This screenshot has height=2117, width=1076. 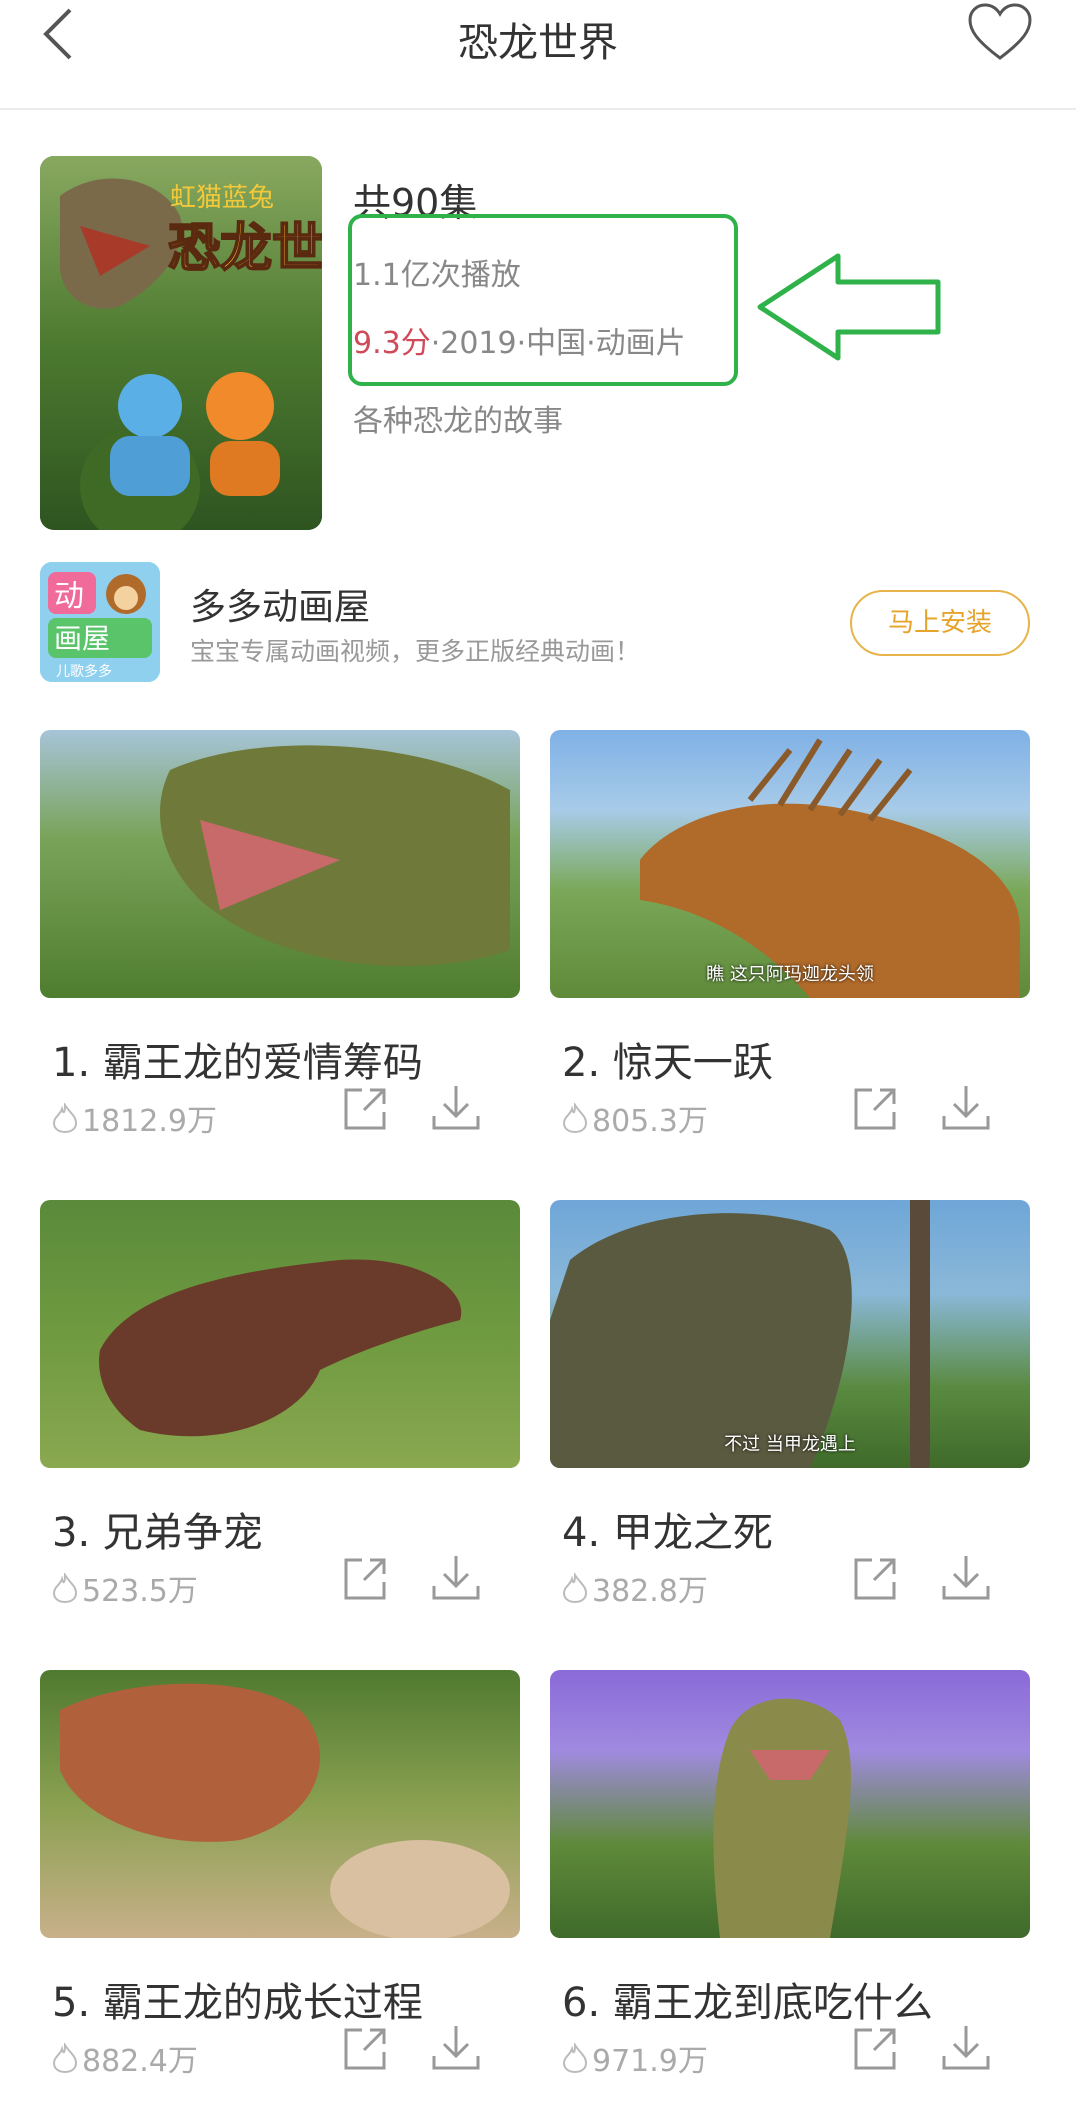 I want to click on episode-card-1: 1. 霸王龙的爱情筹码 1812.9万, so click(x=280, y=934).